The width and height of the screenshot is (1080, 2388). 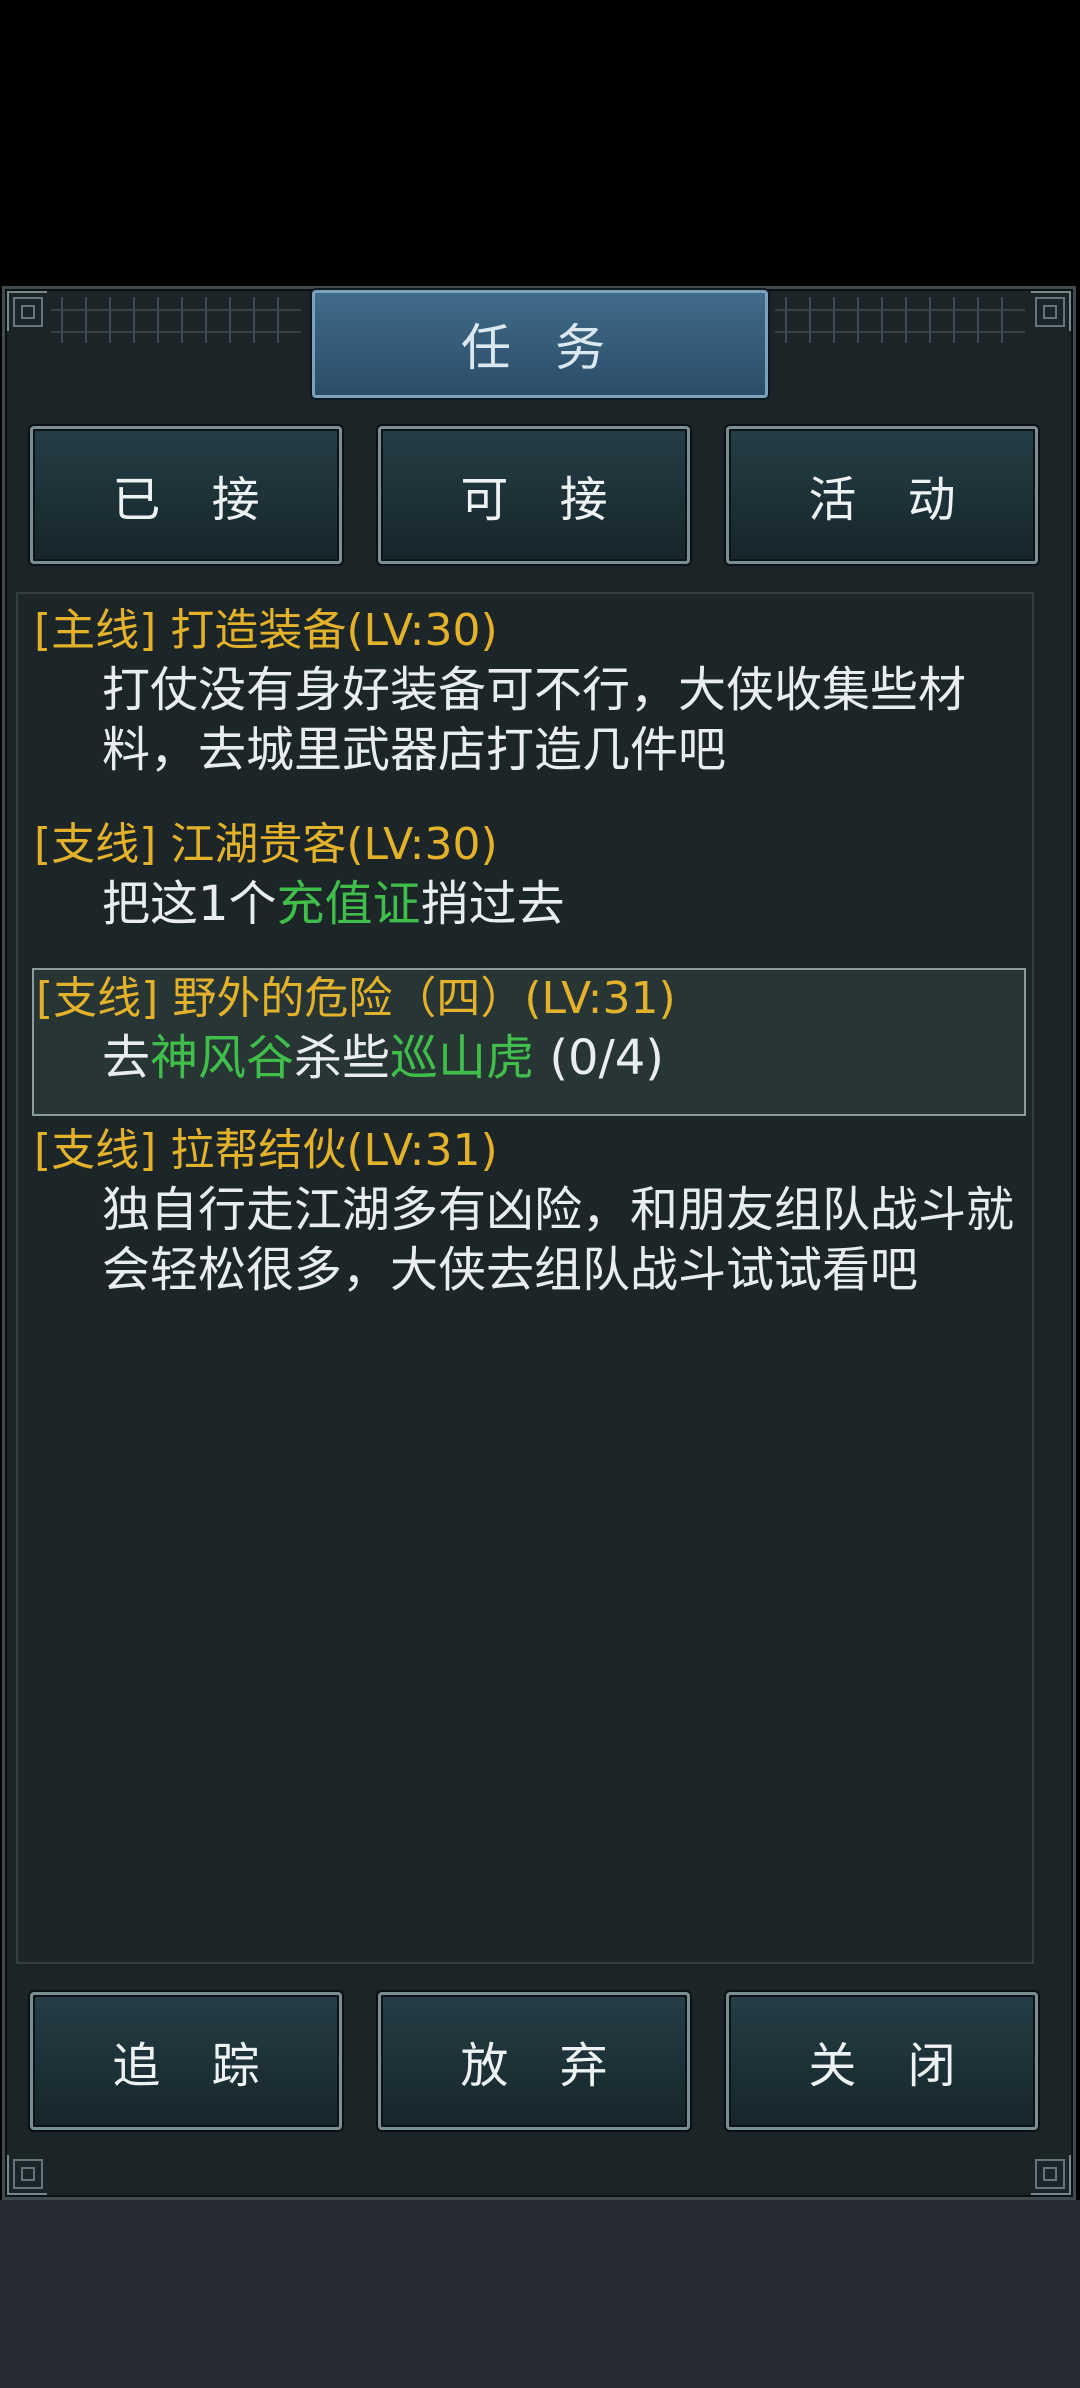 I want to click on track-button-label: 追 踪, so click(x=195, y=2066).